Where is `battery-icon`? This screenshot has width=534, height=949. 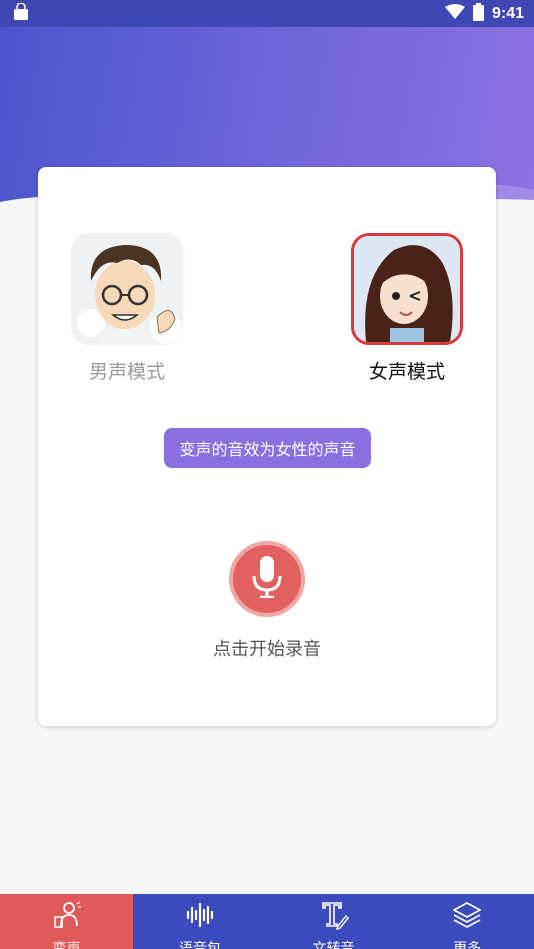 battery-icon is located at coordinates (478, 13).